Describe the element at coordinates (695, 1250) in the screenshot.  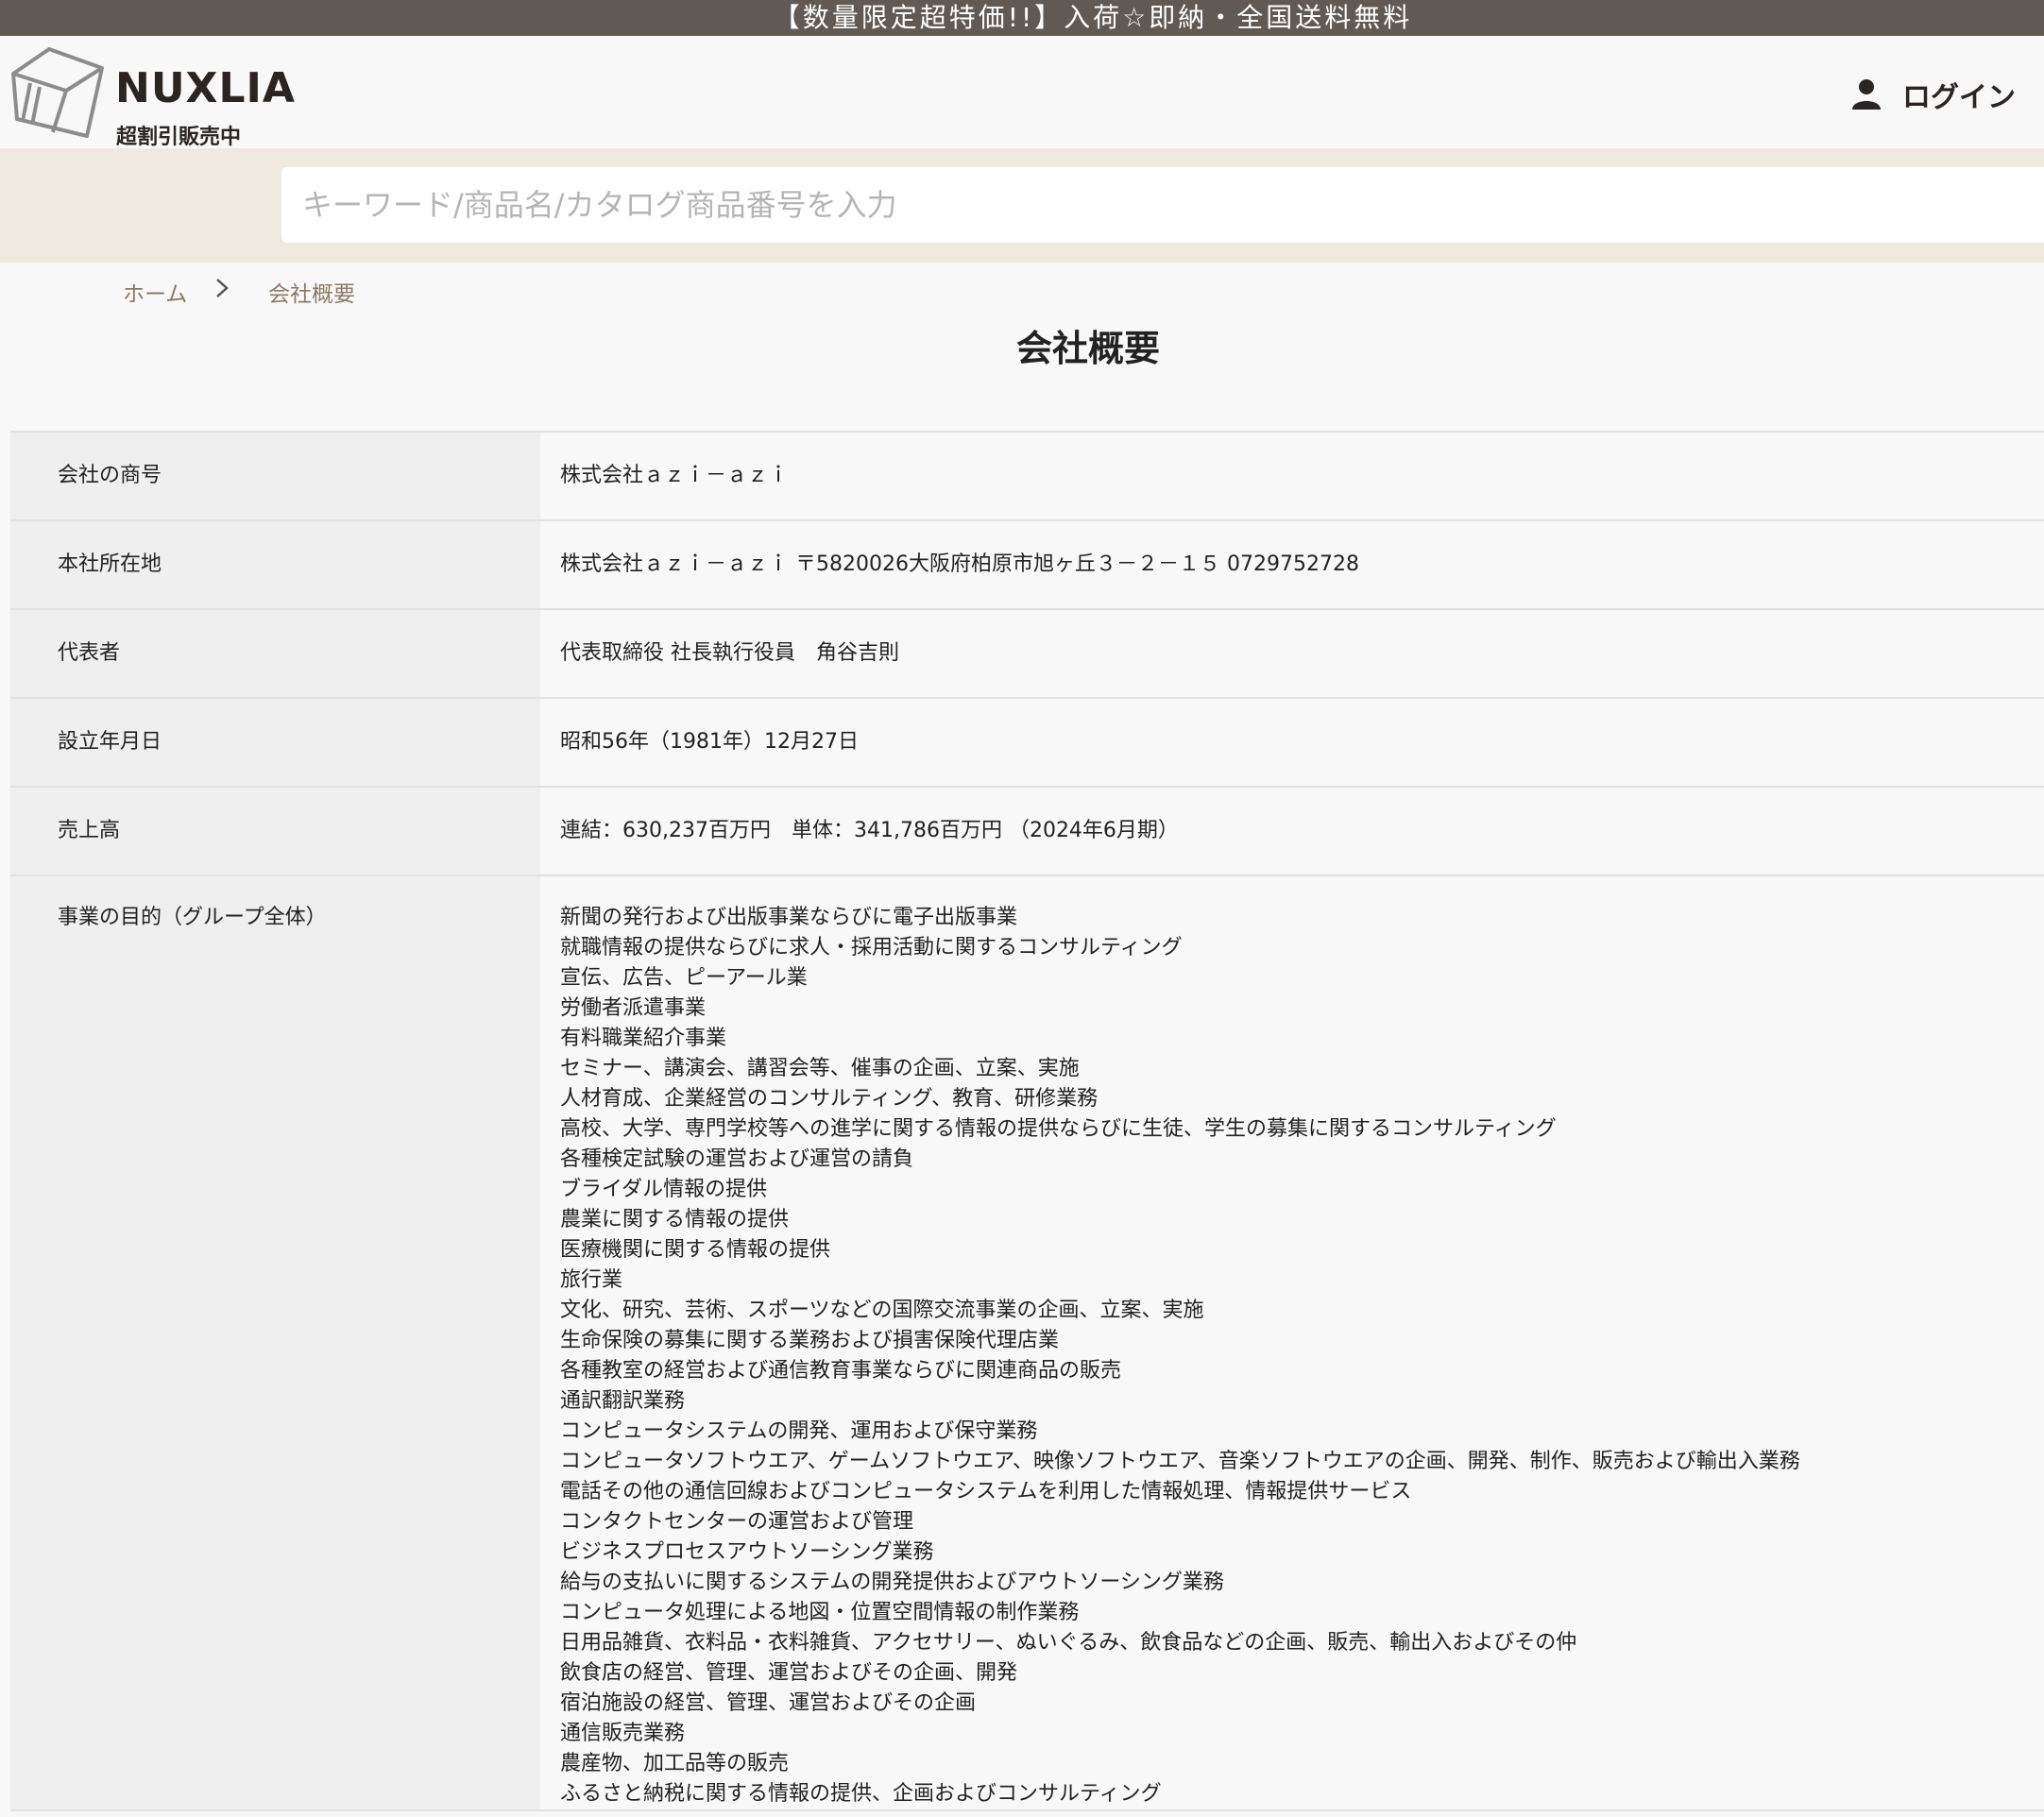
I see `list-item: 医療機関に関する情報の提供` at that location.